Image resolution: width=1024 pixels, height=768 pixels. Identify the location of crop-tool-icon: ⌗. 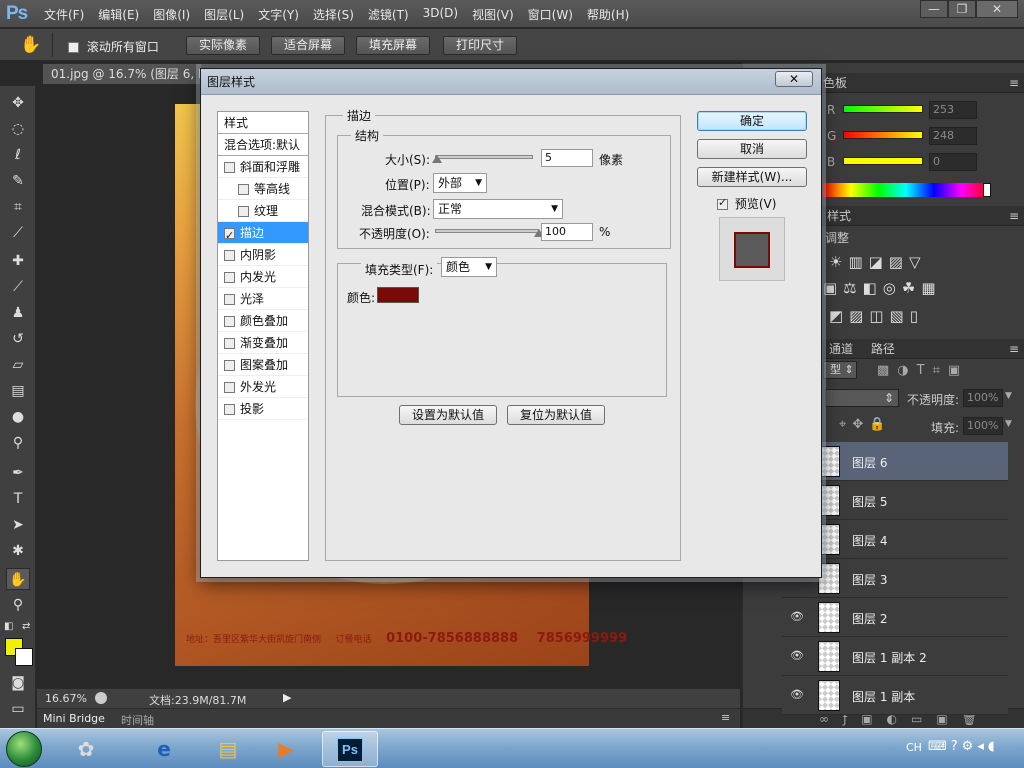
(18, 207).